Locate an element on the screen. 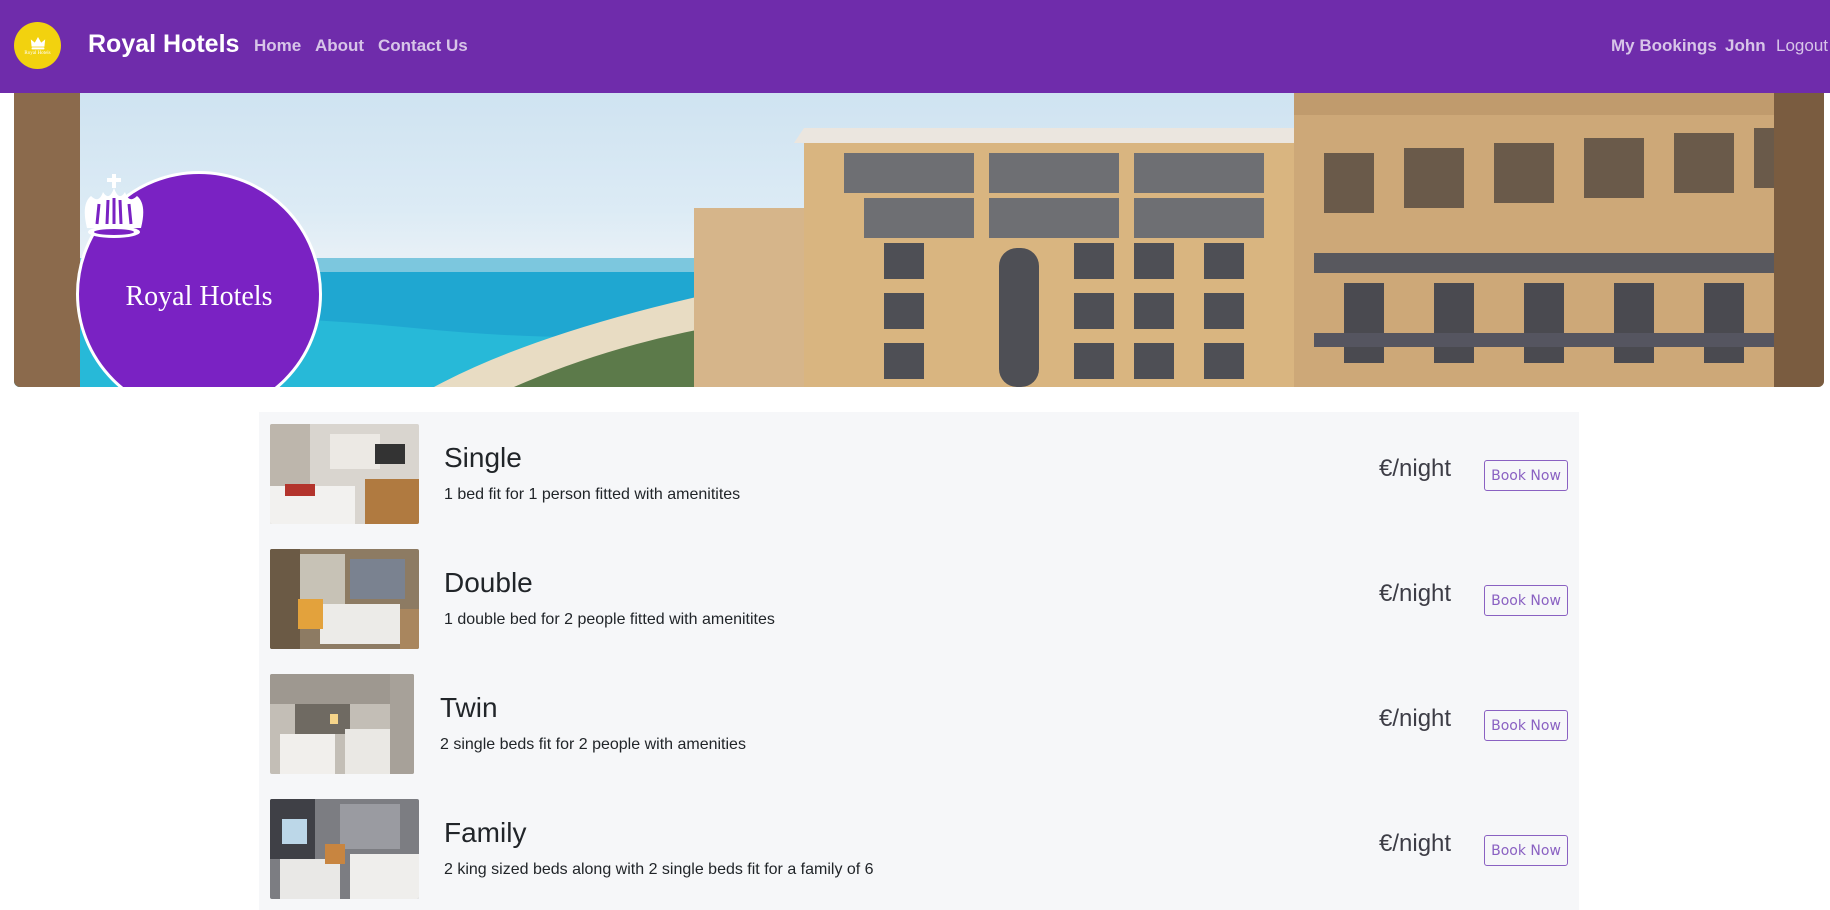  room-image-twin is located at coordinates (342, 724).